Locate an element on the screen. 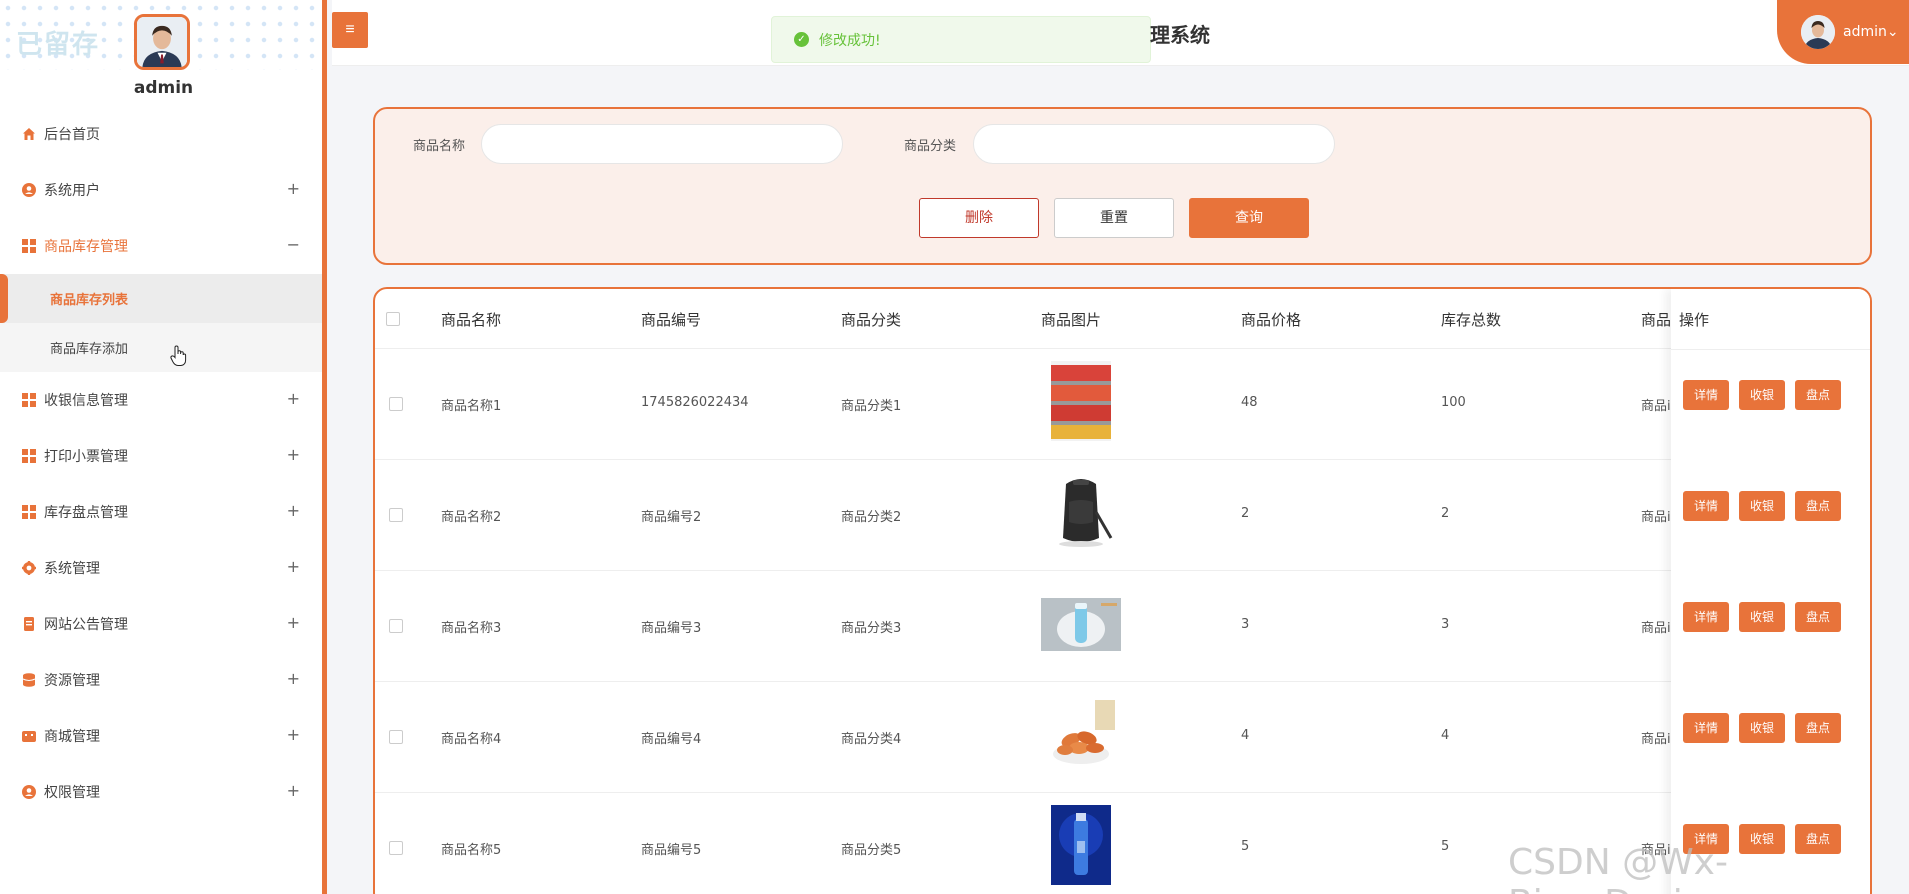  hand-cursor-icon is located at coordinates (178, 355).